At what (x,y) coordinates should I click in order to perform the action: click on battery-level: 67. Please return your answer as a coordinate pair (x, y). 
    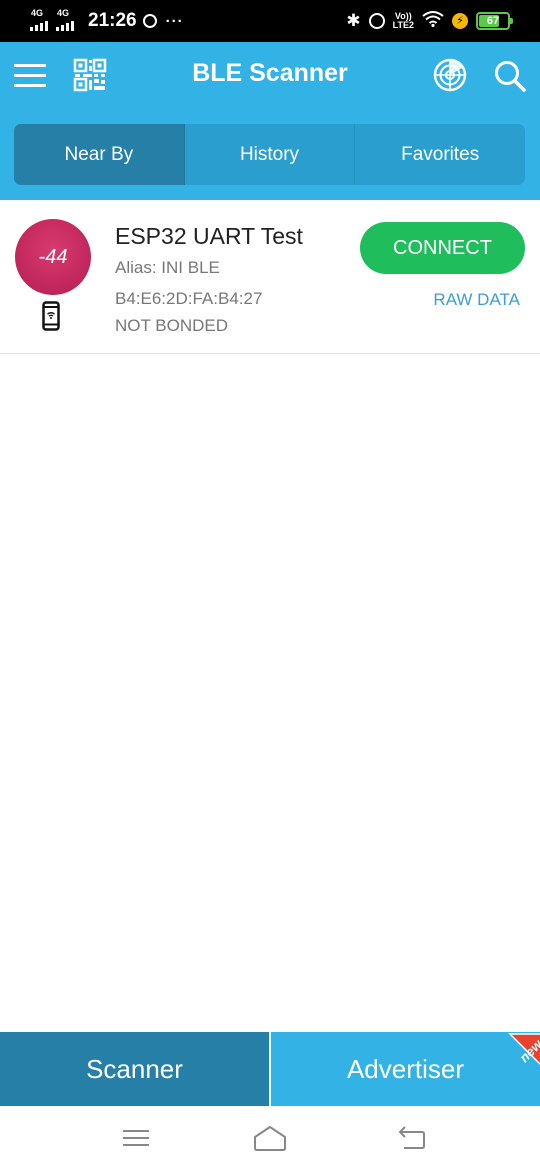
    Looking at the image, I should click on (493, 21).